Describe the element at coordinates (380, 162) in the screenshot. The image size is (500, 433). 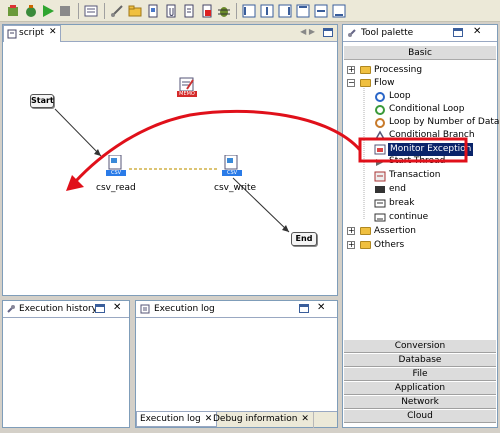
I see `start-thread-icon` at that location.